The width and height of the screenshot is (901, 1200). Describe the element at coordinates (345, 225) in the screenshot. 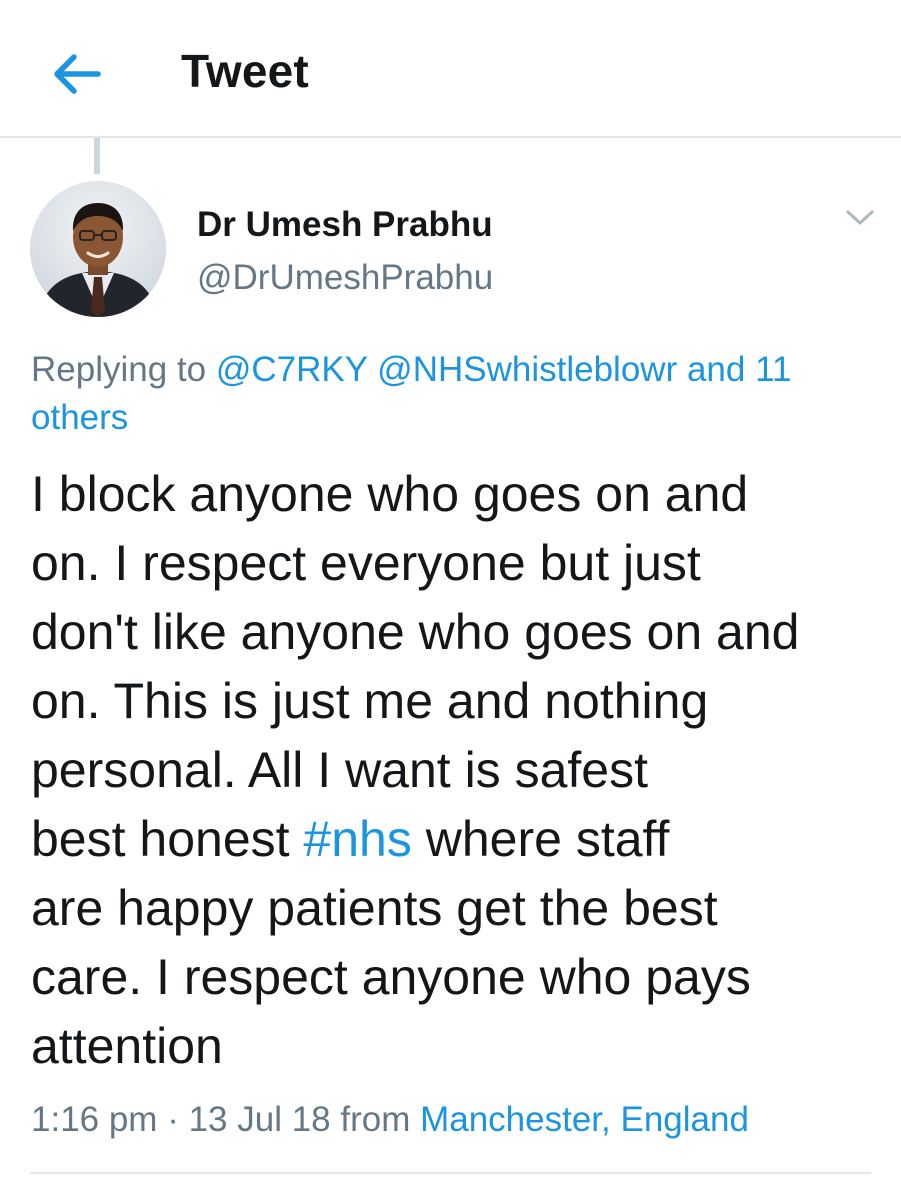

I see `author-display-name: Dr Umesh Prabhu` at that location.